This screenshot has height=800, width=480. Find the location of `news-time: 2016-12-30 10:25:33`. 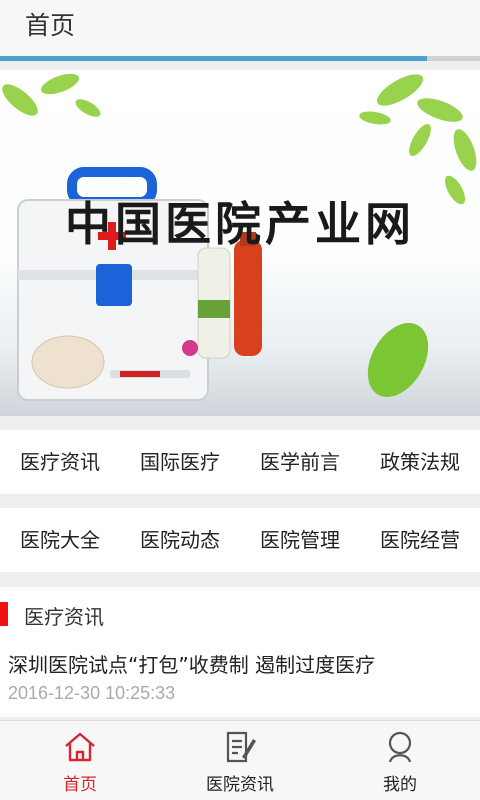

news-time: 2016-12-30 10:25:33 is located at coordinates (92, 693).